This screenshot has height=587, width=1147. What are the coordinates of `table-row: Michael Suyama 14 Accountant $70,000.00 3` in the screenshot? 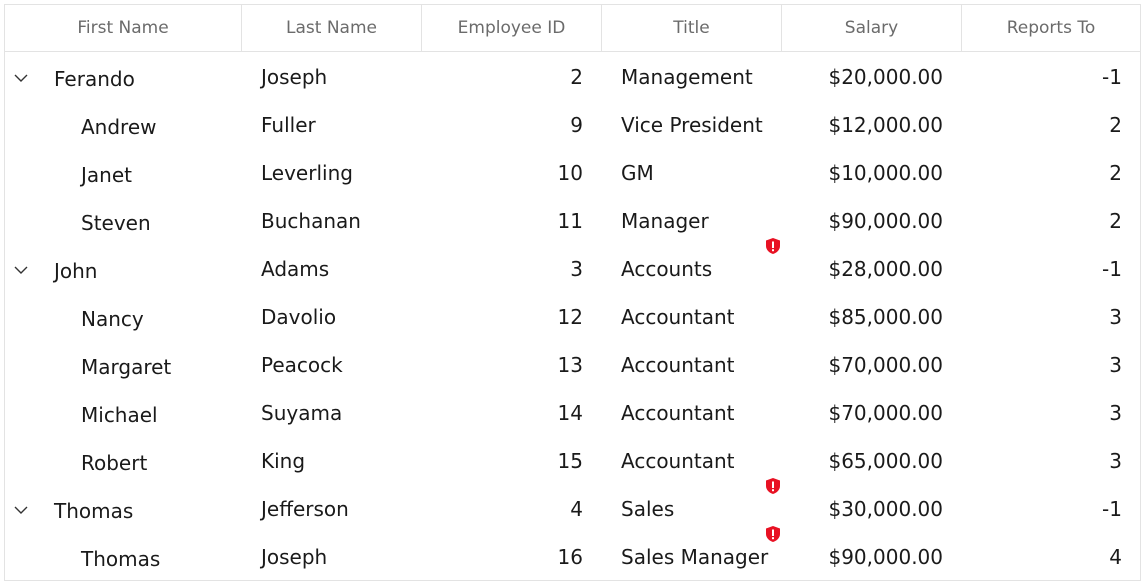 It's located at (572, 413).